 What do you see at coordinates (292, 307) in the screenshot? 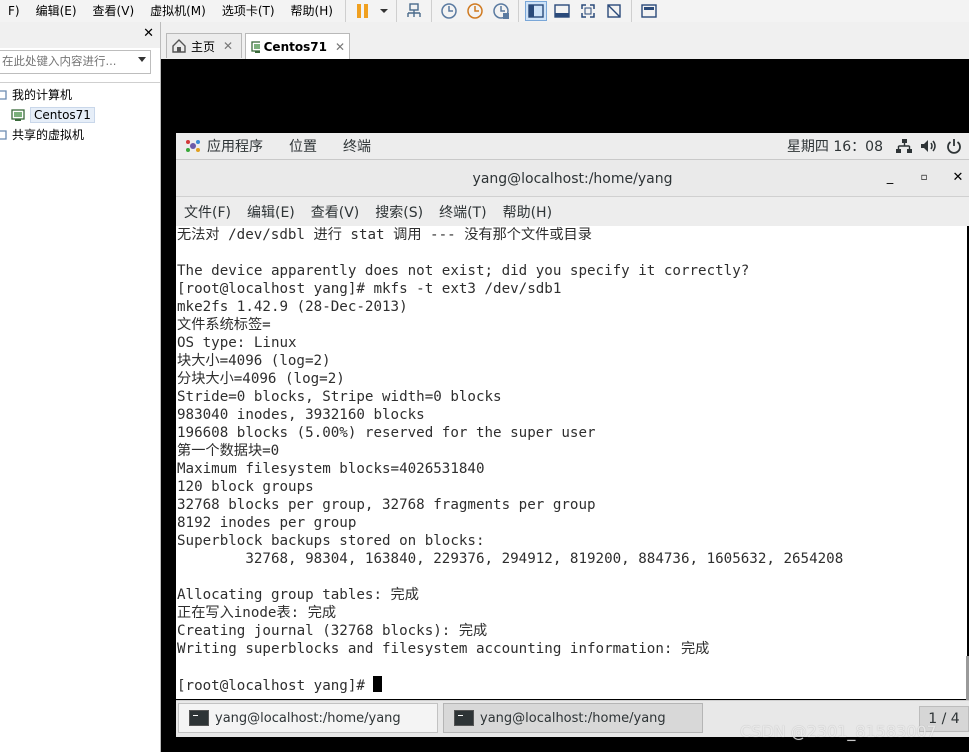
I see `terminal-line: mke2fs 1.42.9 (28-Dec-2013)` at bounding box center [292, 307].